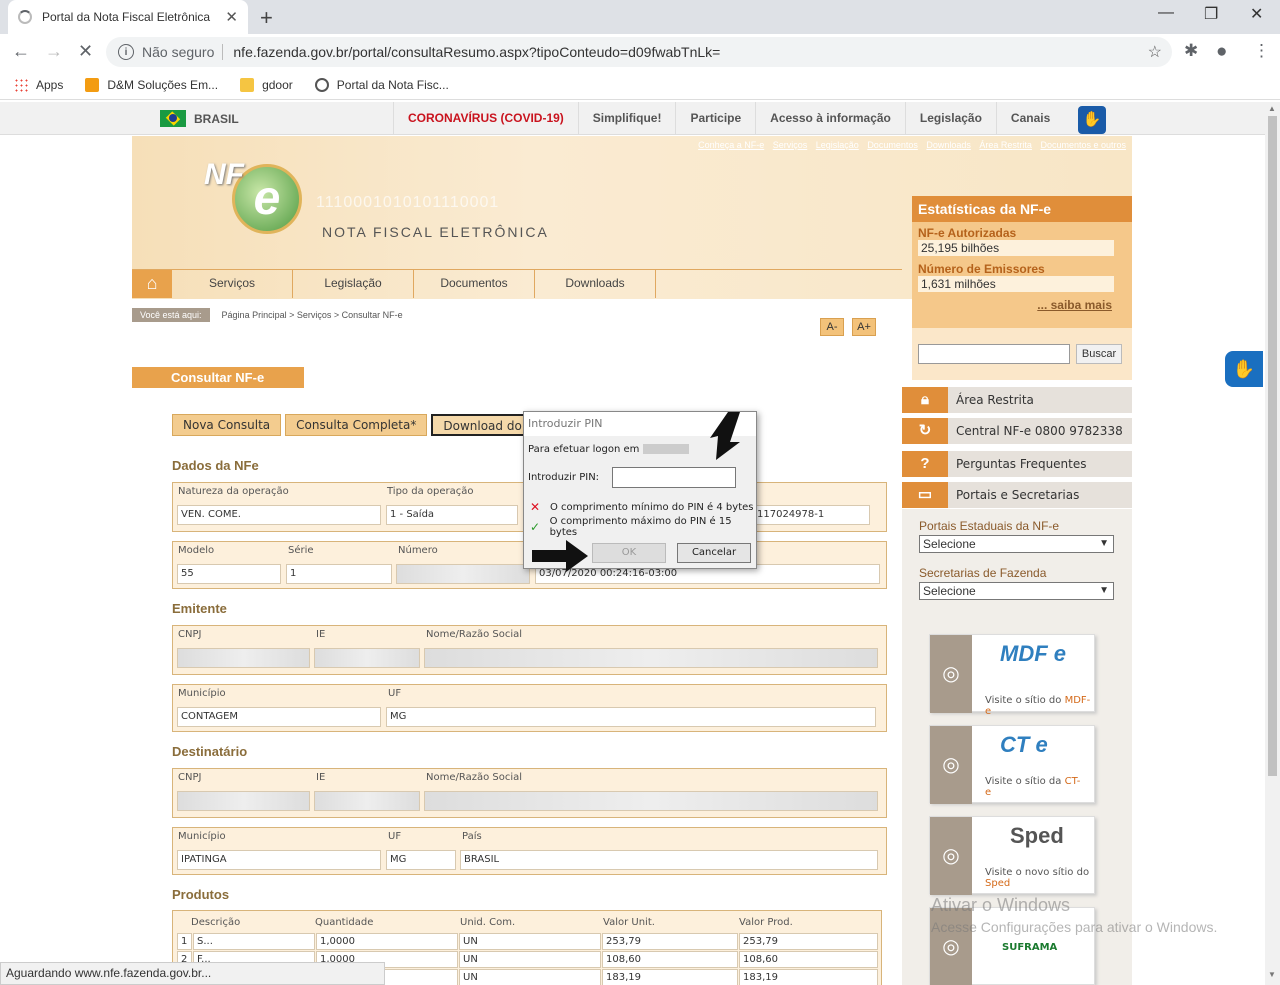  What do you see at coordinates (529, 793) in the screenshot?
I see `destinatario-fieldset: CNPJ IE Nome/Razão Social` at bounding box center [529, 793].